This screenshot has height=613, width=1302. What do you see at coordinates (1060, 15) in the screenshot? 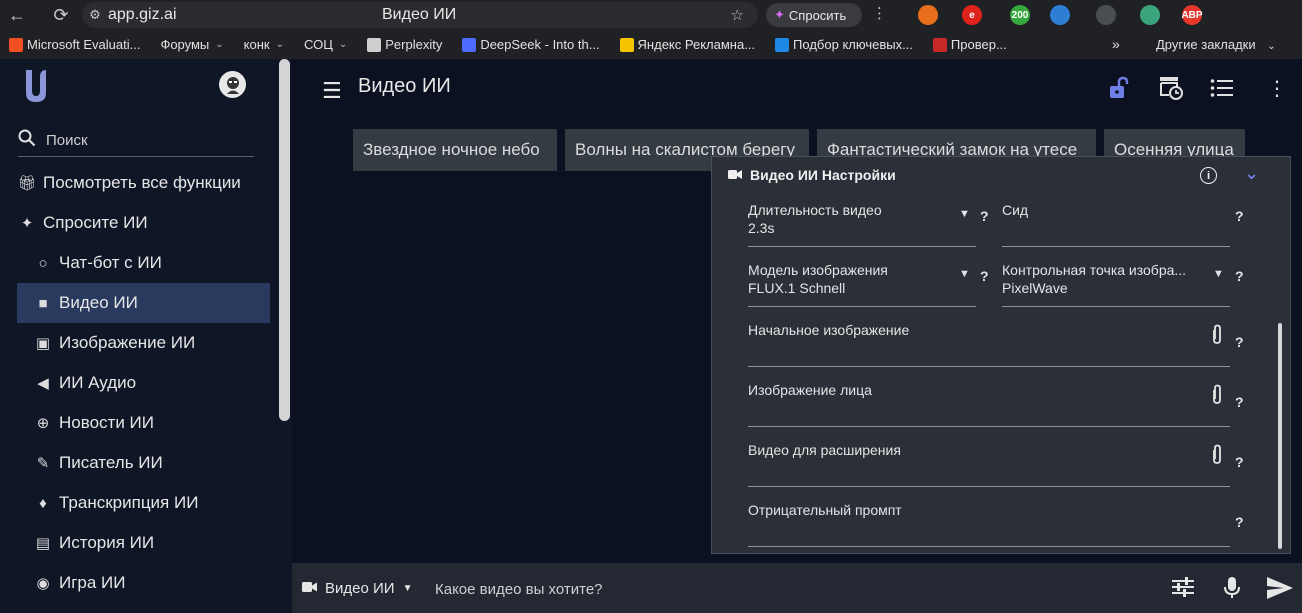
I see `puzzle-extension-icon` at bounding box center [1060, 15].